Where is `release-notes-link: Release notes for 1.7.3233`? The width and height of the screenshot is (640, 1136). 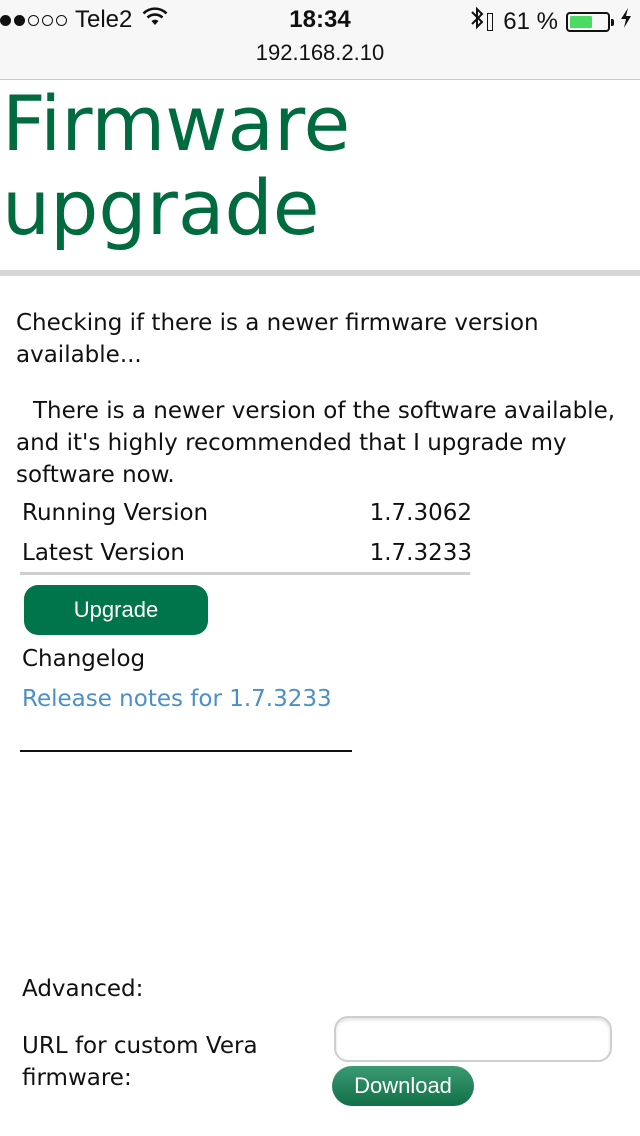 release-notes-link: Release notes for 1.7.3233 is located at coordinates (177, 699).